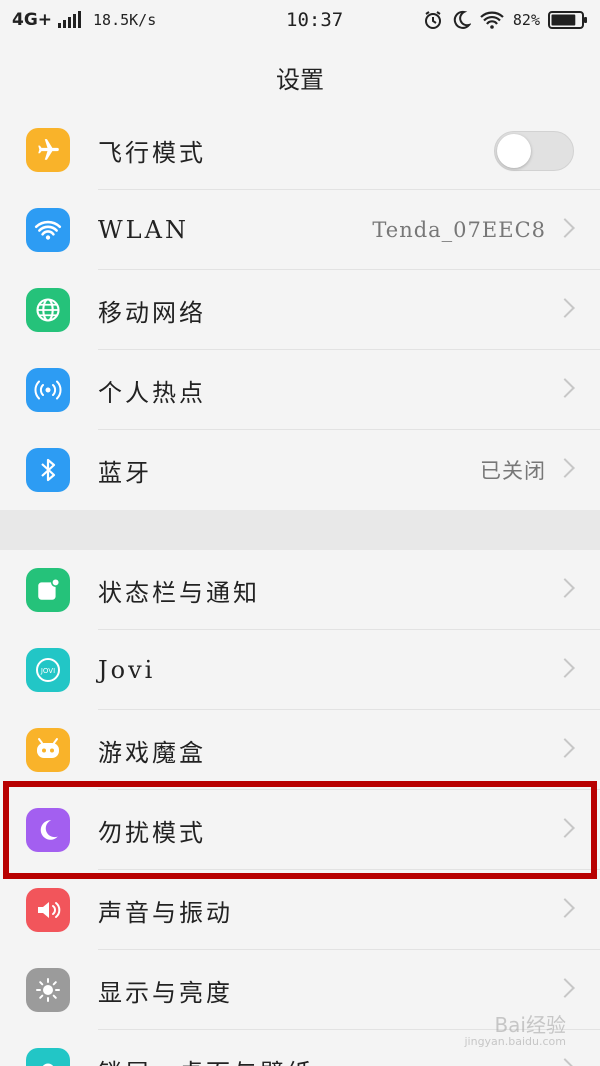 This screenshot has height=1066, width=600. I want to click on setting-label: 锁屏、桌面与壁纸, so click(206, 1059).